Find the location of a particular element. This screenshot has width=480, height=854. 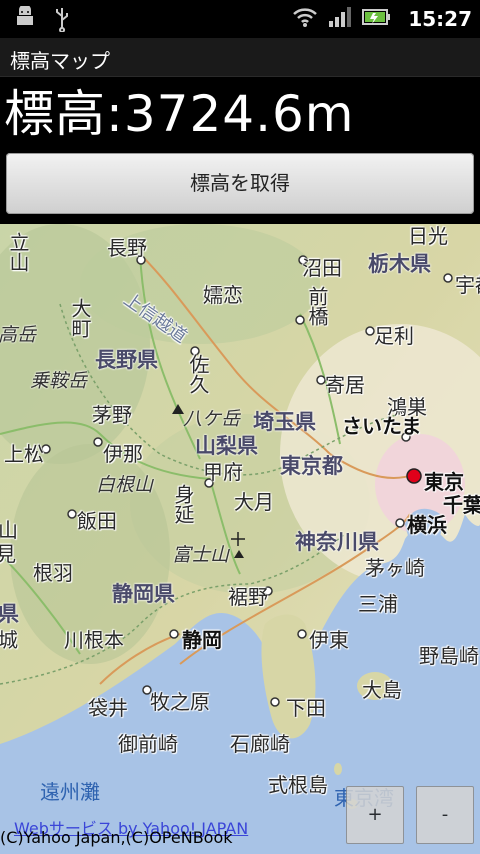

map-label-kofu: 甲府 is located at coordinates (223, 472).